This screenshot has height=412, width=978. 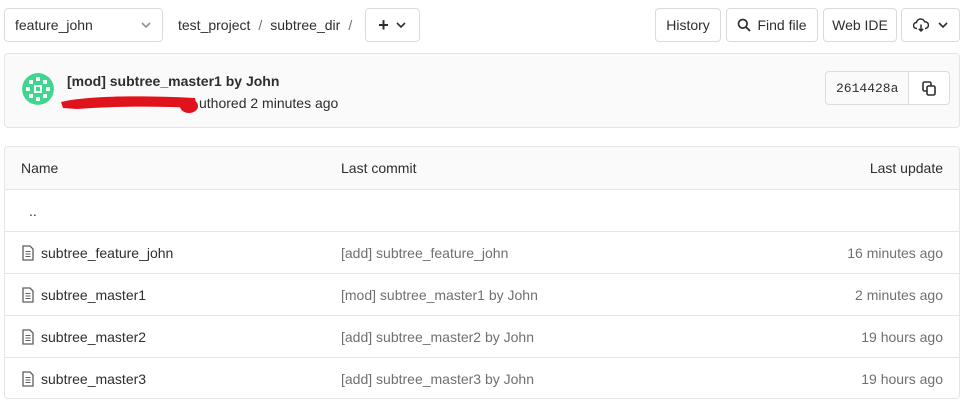 What do you see at coordinates (424, 253) in the screenshot?
I see `file-last-commit: [add] subtree_feature_john` at bounding box center [424, 253].